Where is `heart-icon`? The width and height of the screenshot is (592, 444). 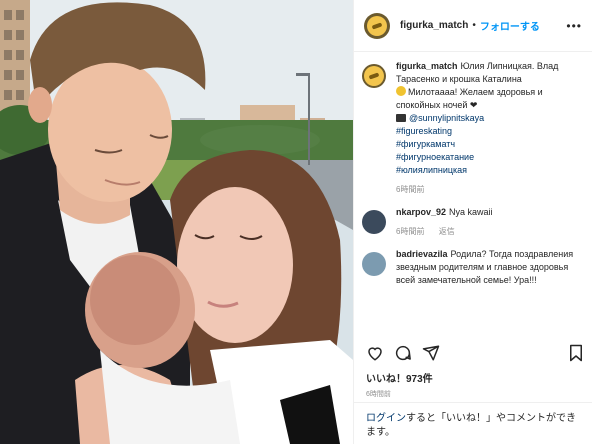 heart-icon is located at coordinates (375, 353).